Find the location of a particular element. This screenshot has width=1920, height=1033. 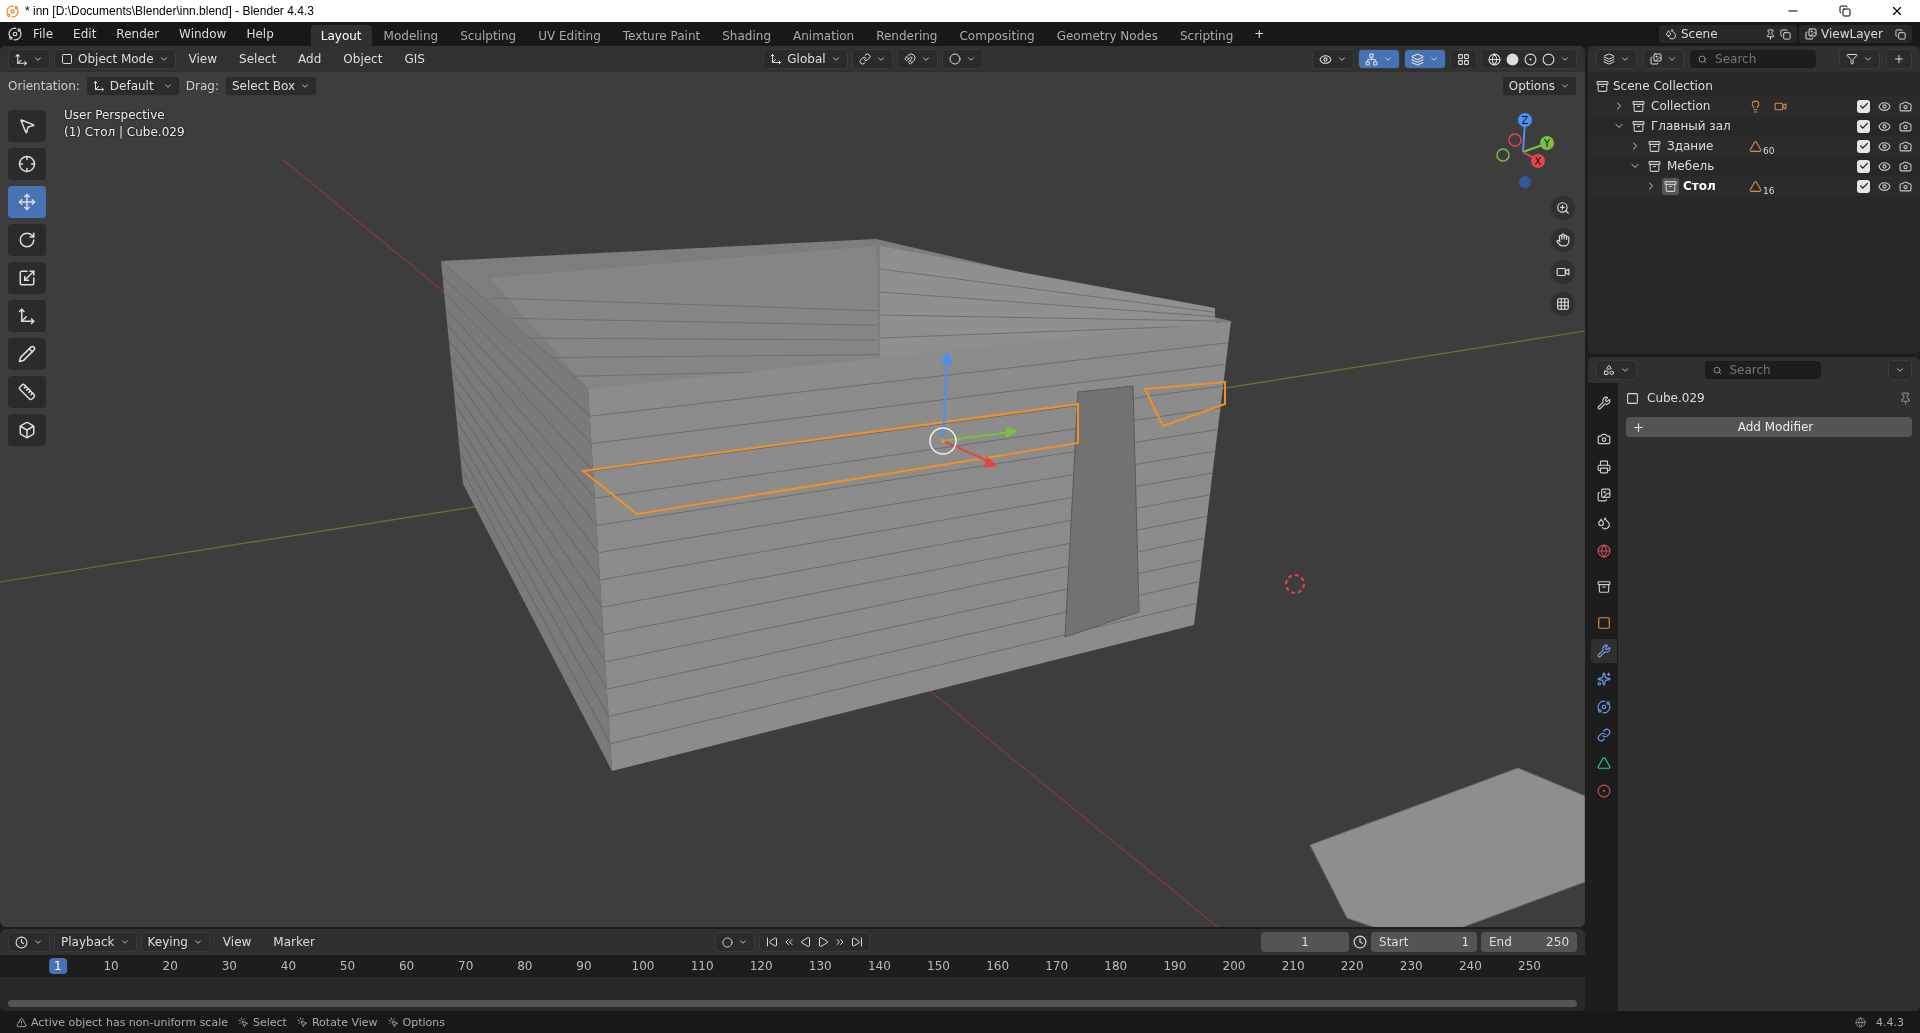

workspace-tab: Rendering is located at coordinates (907, 36).